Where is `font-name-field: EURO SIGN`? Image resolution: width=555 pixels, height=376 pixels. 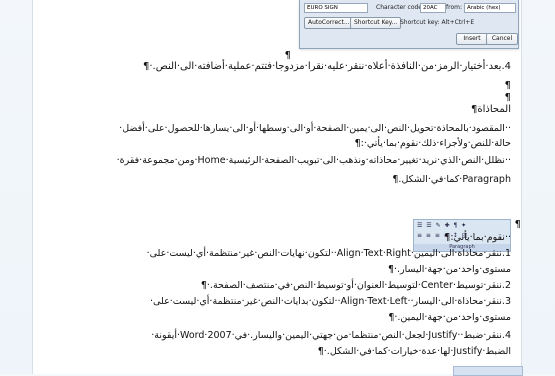 font-name-field: EURO SIGN is located at coordinates (336, 8).